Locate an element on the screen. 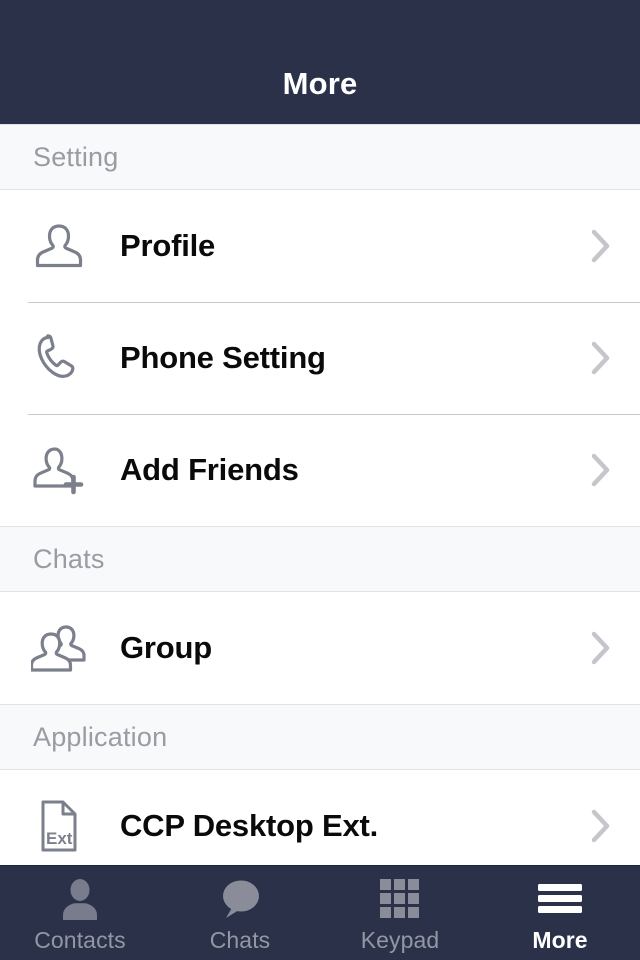 This screenshot has width=640, height=960. people-group-icon is located at coordinates (59, 648).